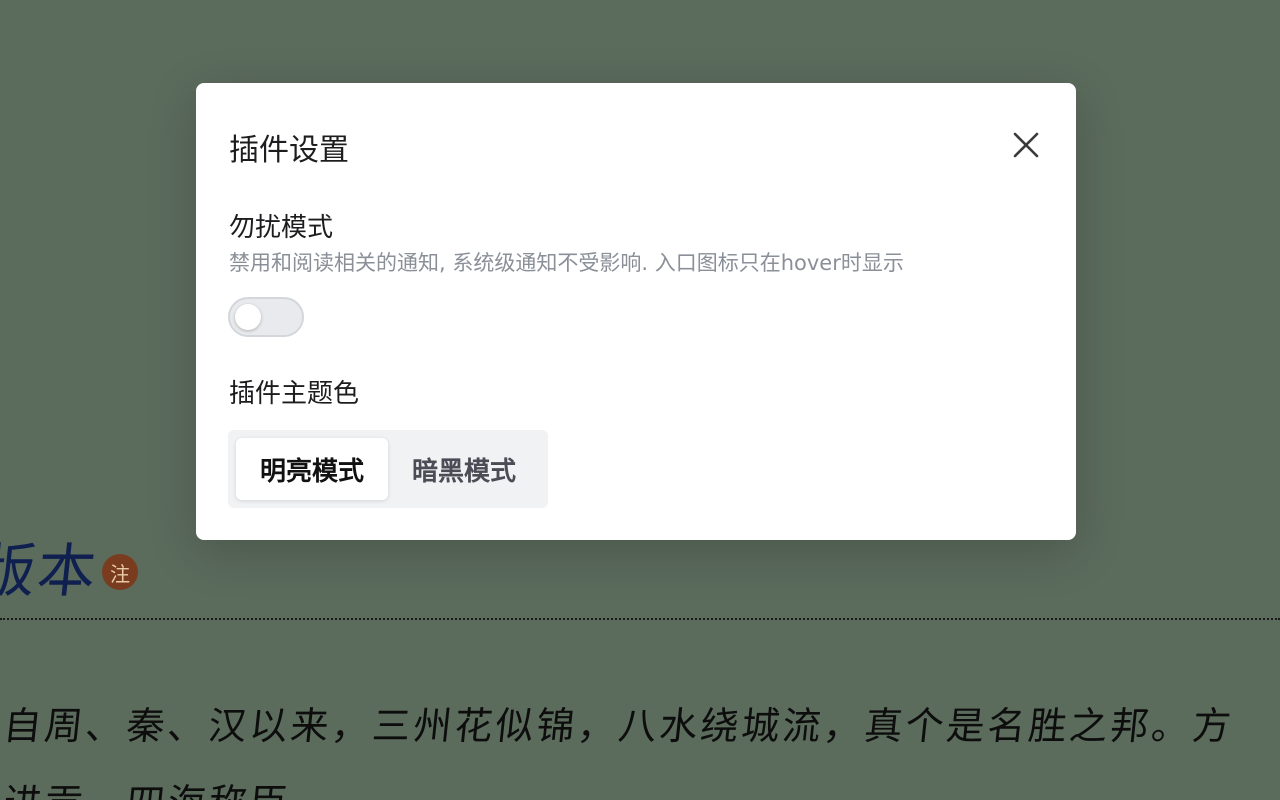 This screenshot has width=1280, height=800. I want to click on close-icon, so click(1026, 145).